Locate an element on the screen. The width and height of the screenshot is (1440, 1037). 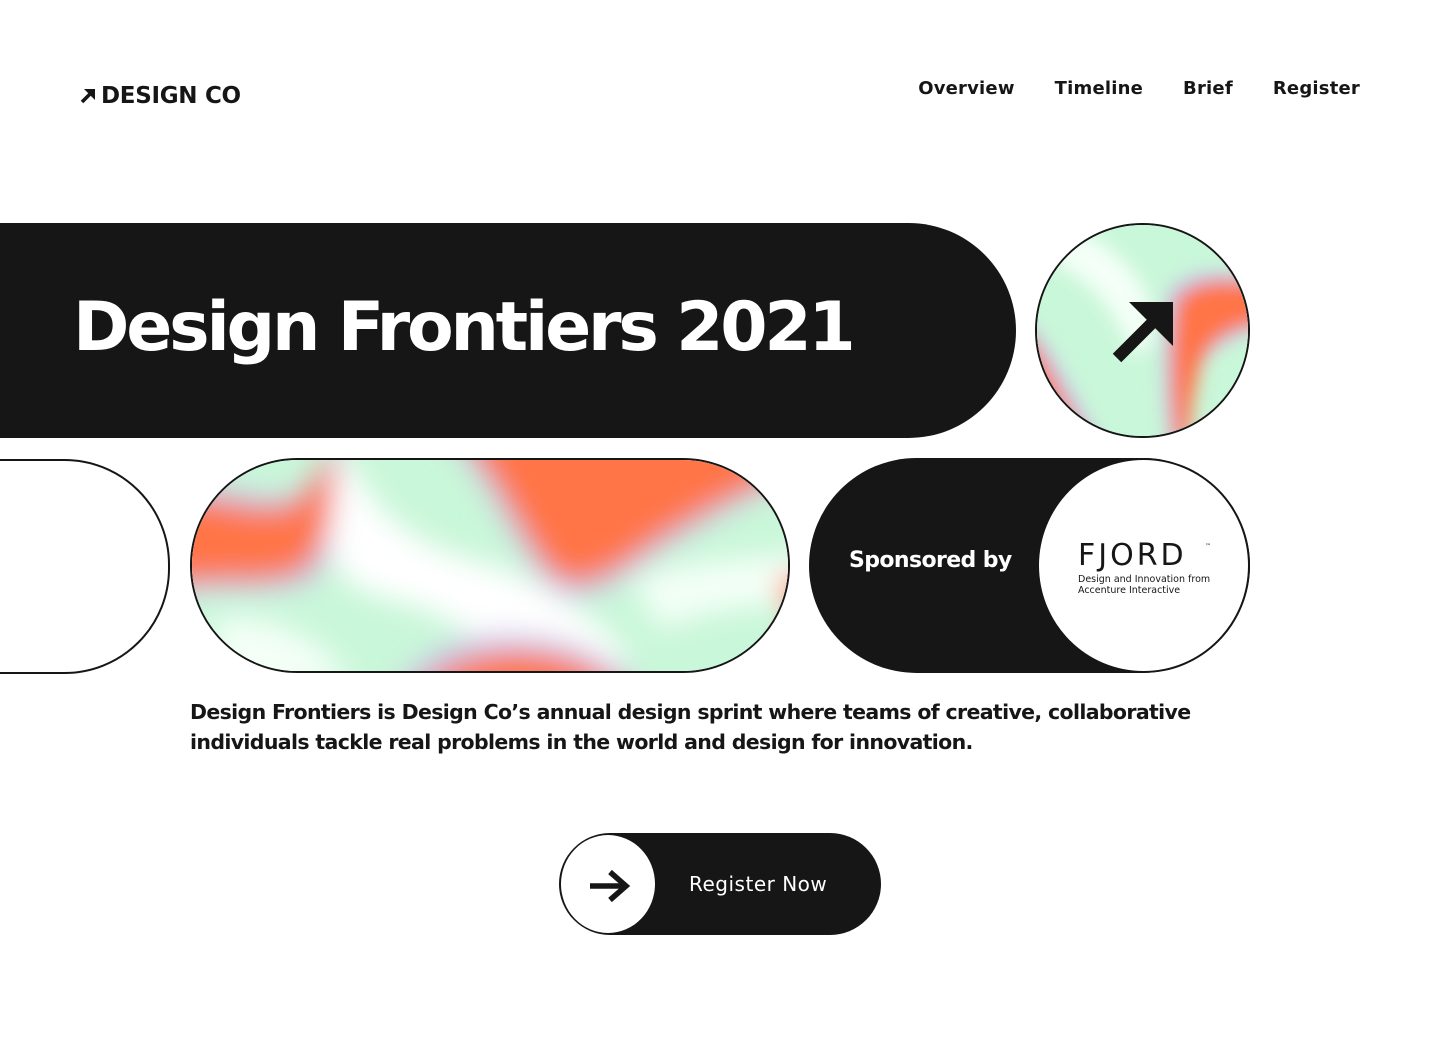
nav-link-register: Register is located at coordinates (1316, 89).